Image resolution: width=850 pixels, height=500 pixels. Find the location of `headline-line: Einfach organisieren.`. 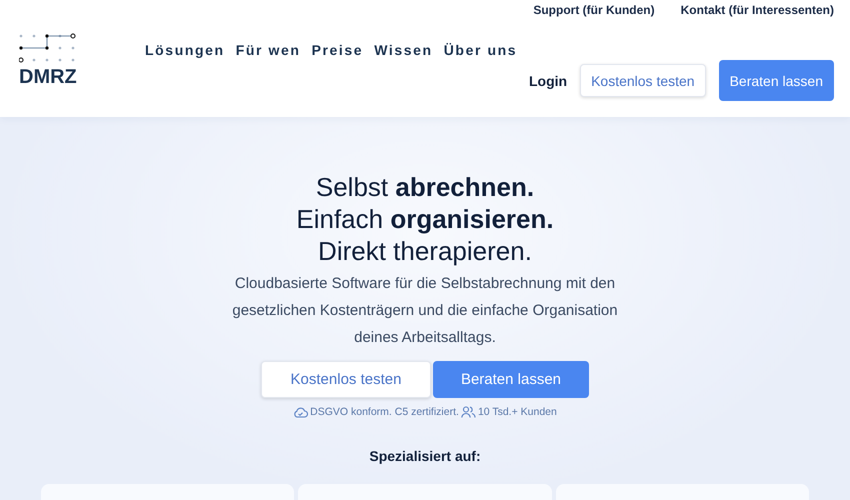

headline-line: Einfach organisieren. is located at coordinates (425, 219).